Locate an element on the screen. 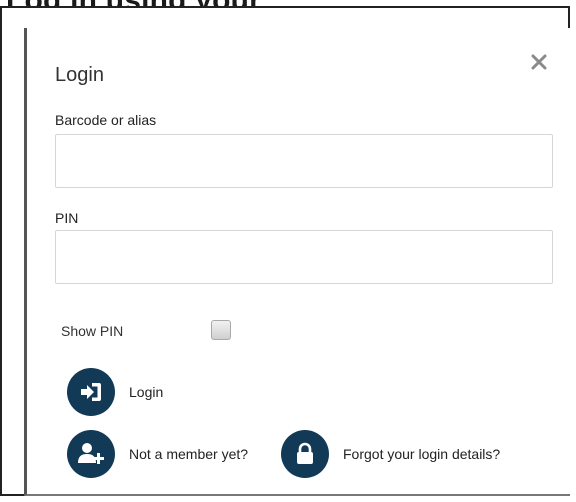 The height and width of the screenshot is (502, 576). show-pin-label: Show PIN is located at coordinates (92, 331).